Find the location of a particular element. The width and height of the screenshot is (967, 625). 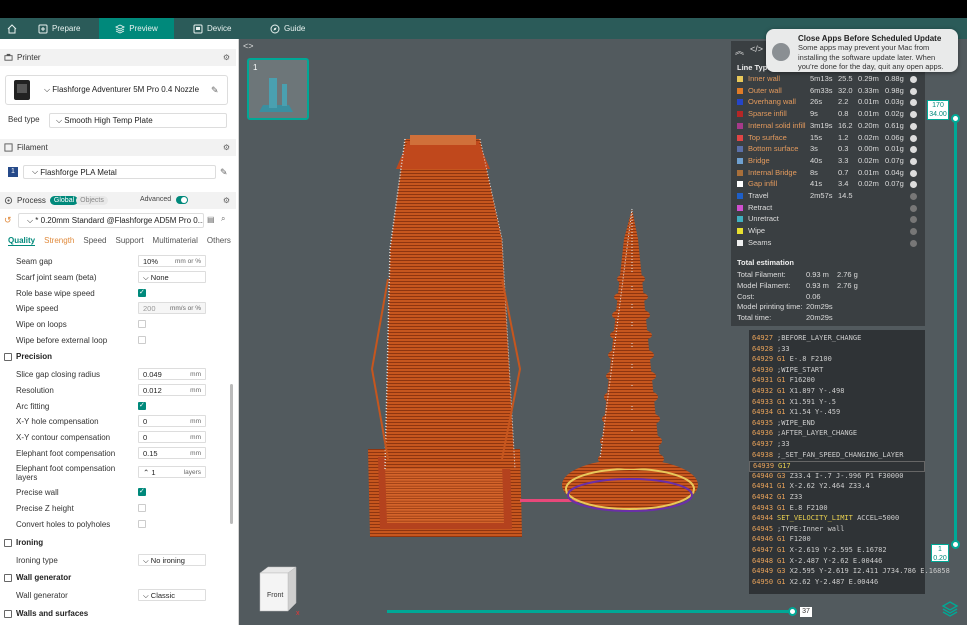

polyholes-checkbox is located at coordinates (142, 524).